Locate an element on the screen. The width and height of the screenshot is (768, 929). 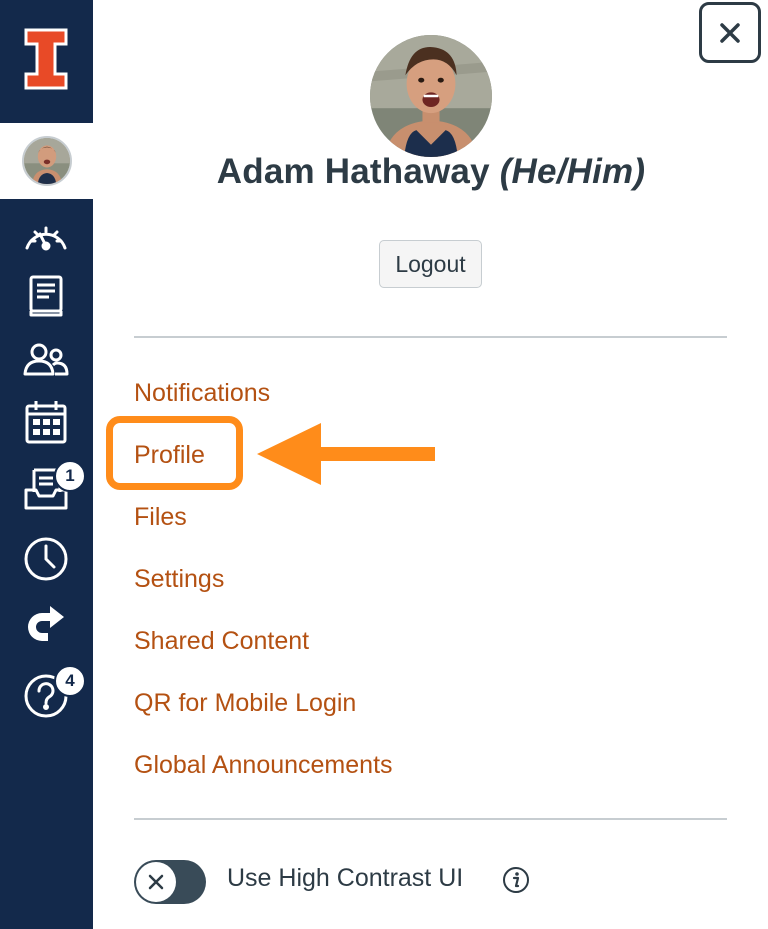
commons-icon is located at coordinates (46, 623).